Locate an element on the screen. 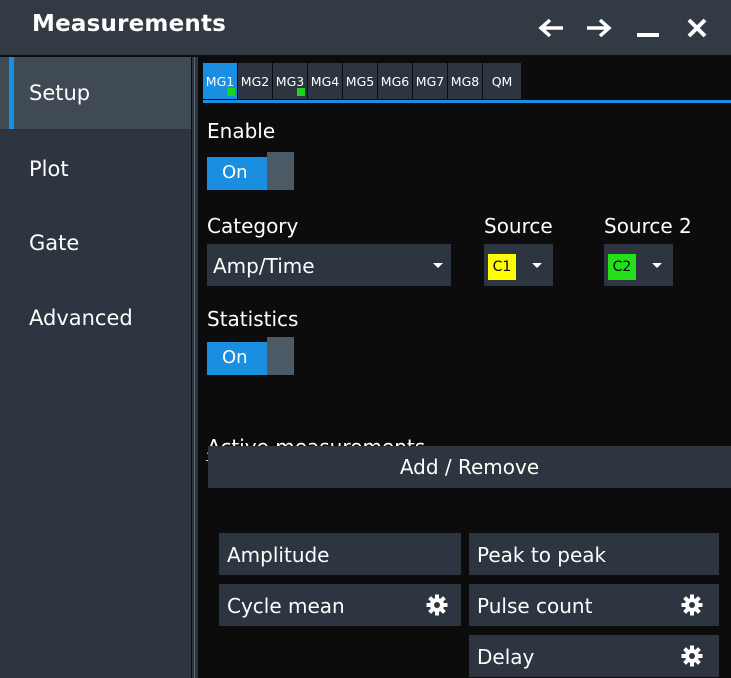 The height and width of the screenshot is (678, 731). minimize-button is located at coordinates (648, 28).